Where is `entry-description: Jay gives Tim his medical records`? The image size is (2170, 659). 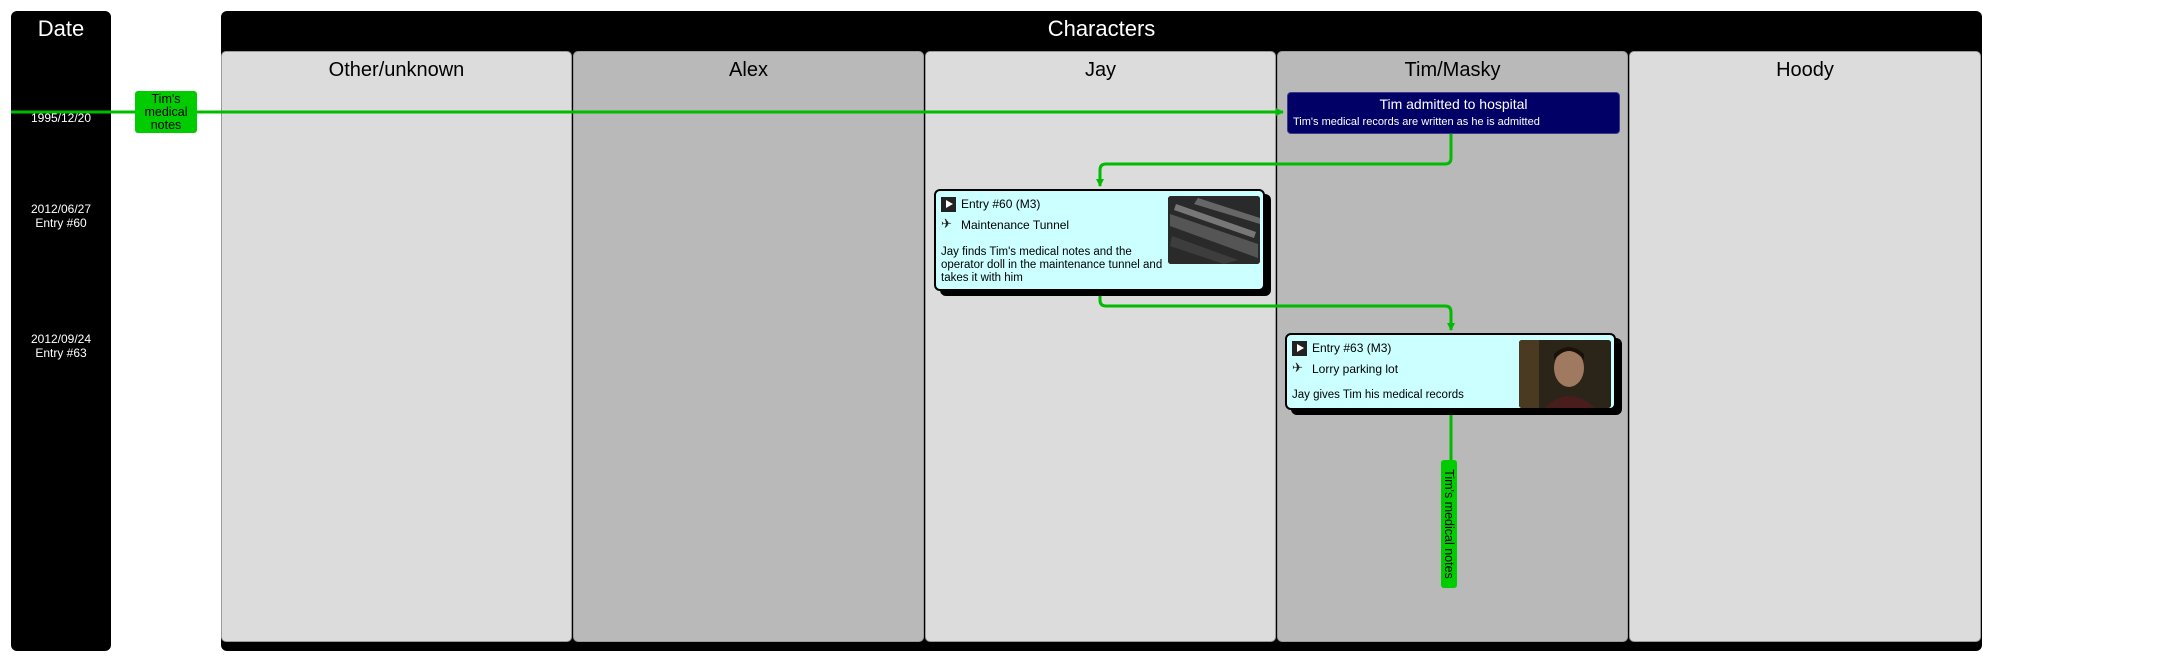
entry-description: Jay gives Tim his medical records is located at coordinates (1378, 395).